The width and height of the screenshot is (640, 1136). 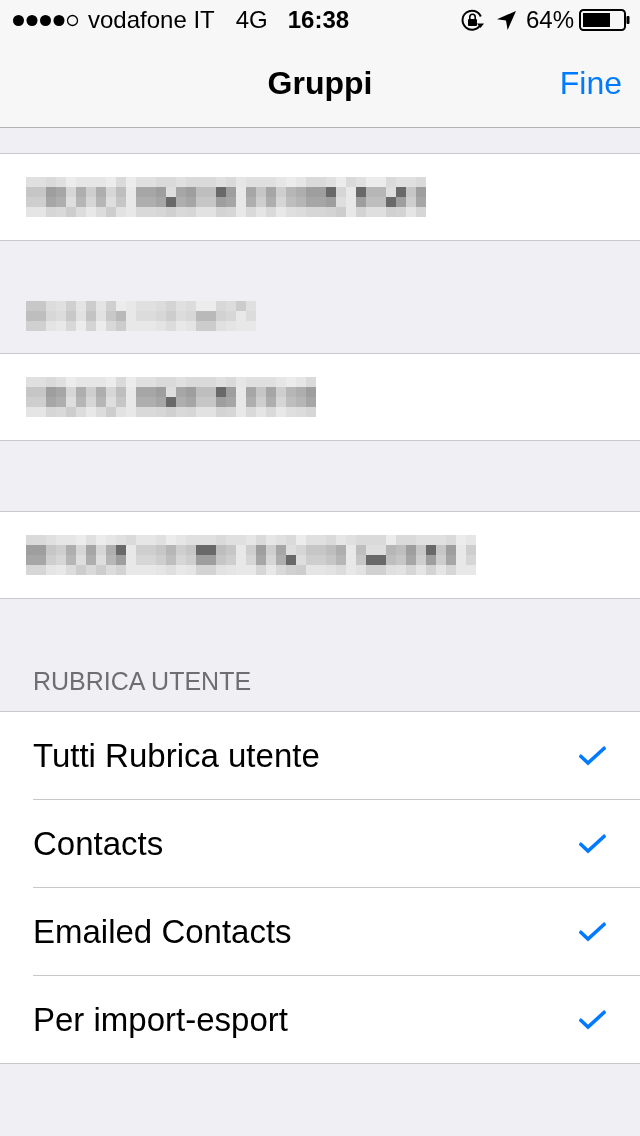 What do you see at coordinates (604, 20) in the screenshot?
I see `battery-icon` at bounding box center [604, 20].